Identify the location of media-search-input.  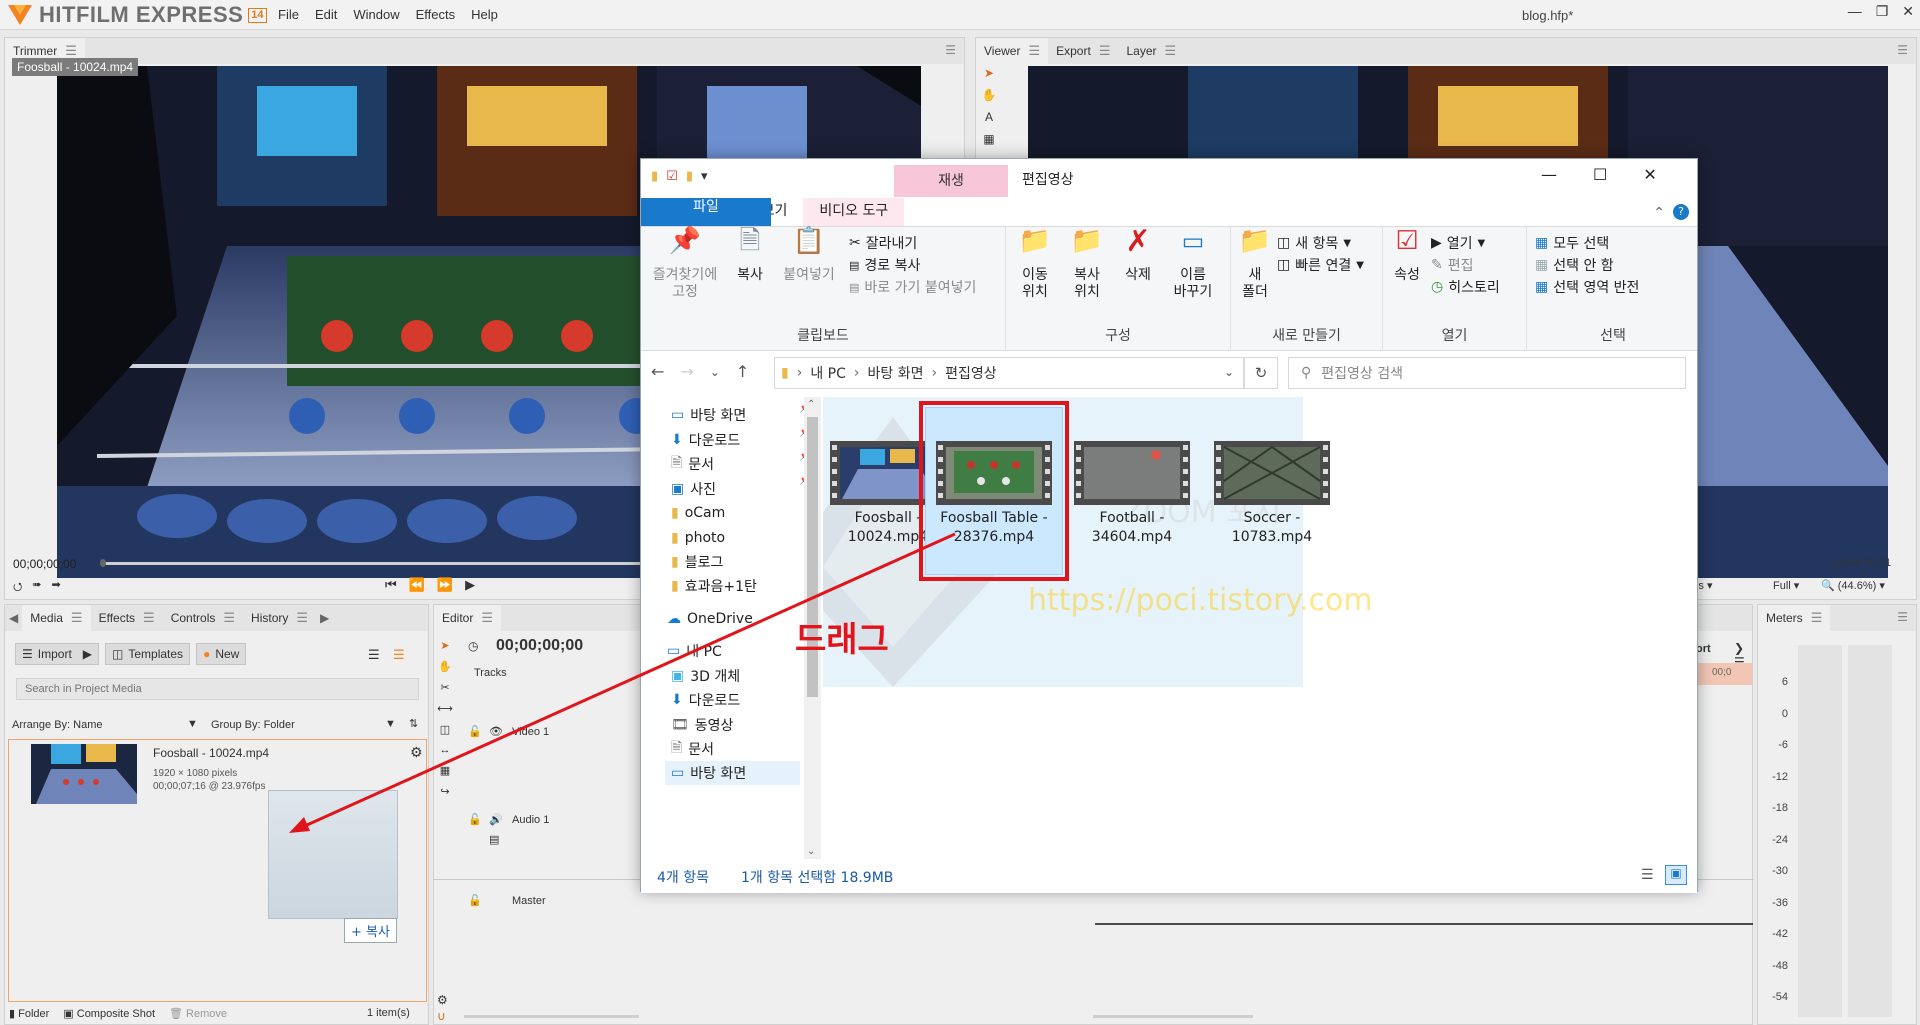
(217, 689).